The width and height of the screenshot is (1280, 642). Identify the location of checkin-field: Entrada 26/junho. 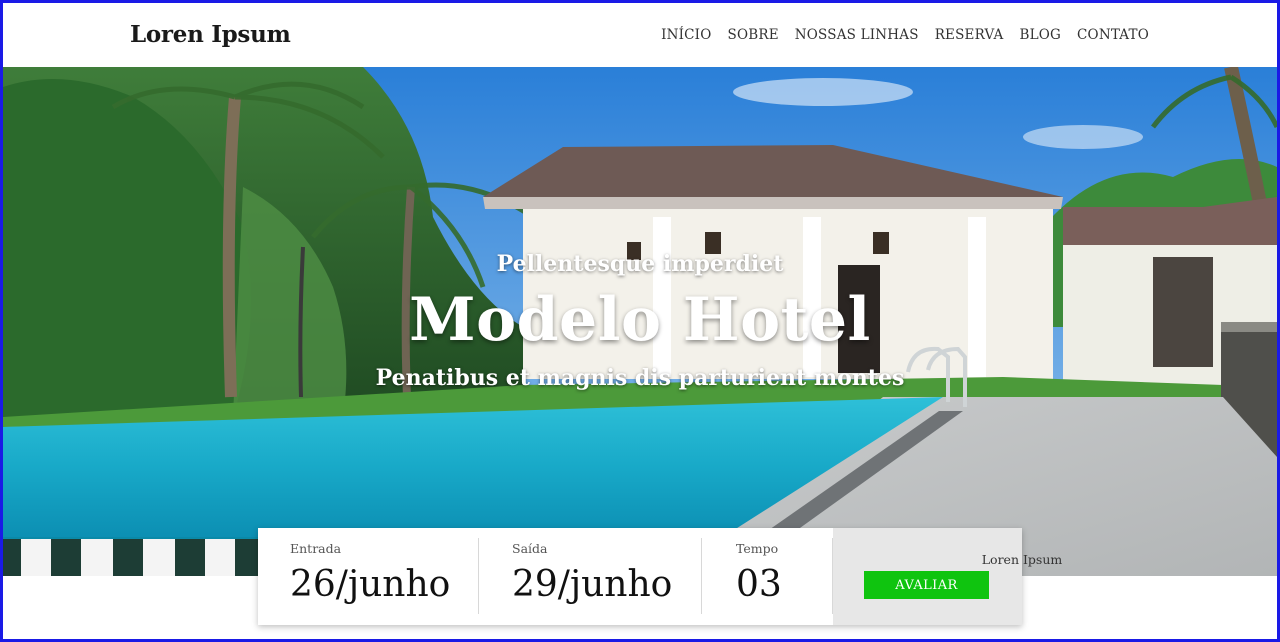
(368, 576).